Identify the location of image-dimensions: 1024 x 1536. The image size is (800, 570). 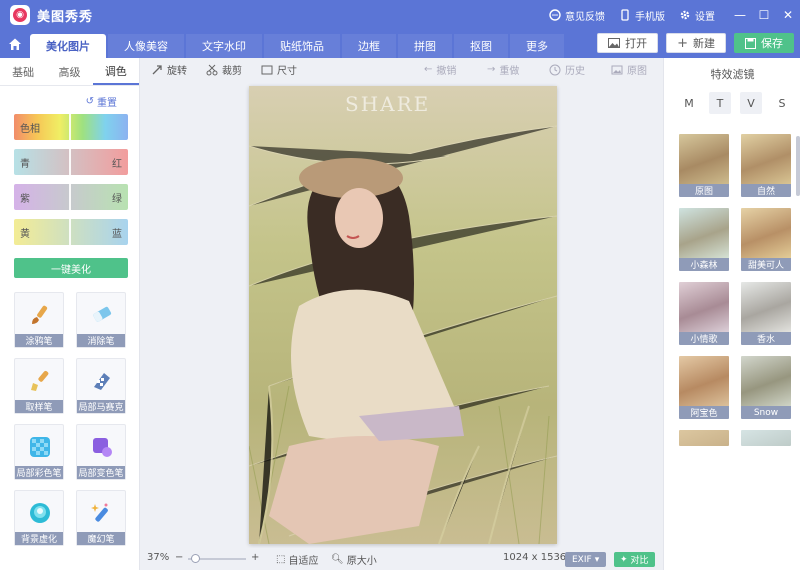
(535, 557).